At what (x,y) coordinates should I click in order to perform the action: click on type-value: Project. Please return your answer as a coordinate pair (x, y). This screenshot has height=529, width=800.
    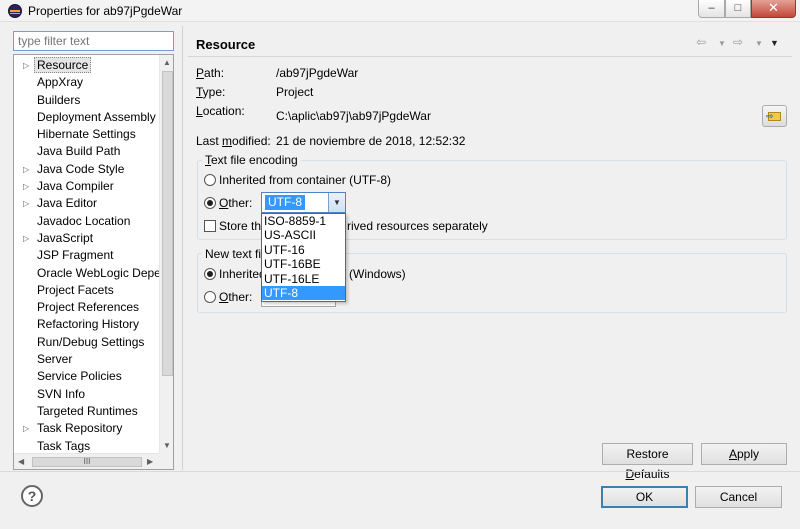
    Looking at the image, I should click on (295, 92).